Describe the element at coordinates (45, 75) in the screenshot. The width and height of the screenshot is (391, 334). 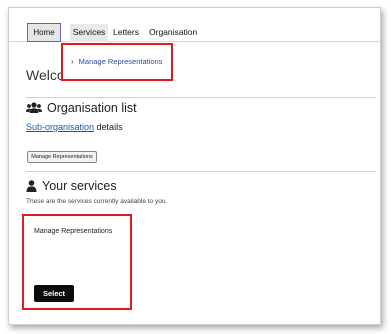
I see `welcome-heading: Welco` at that location.